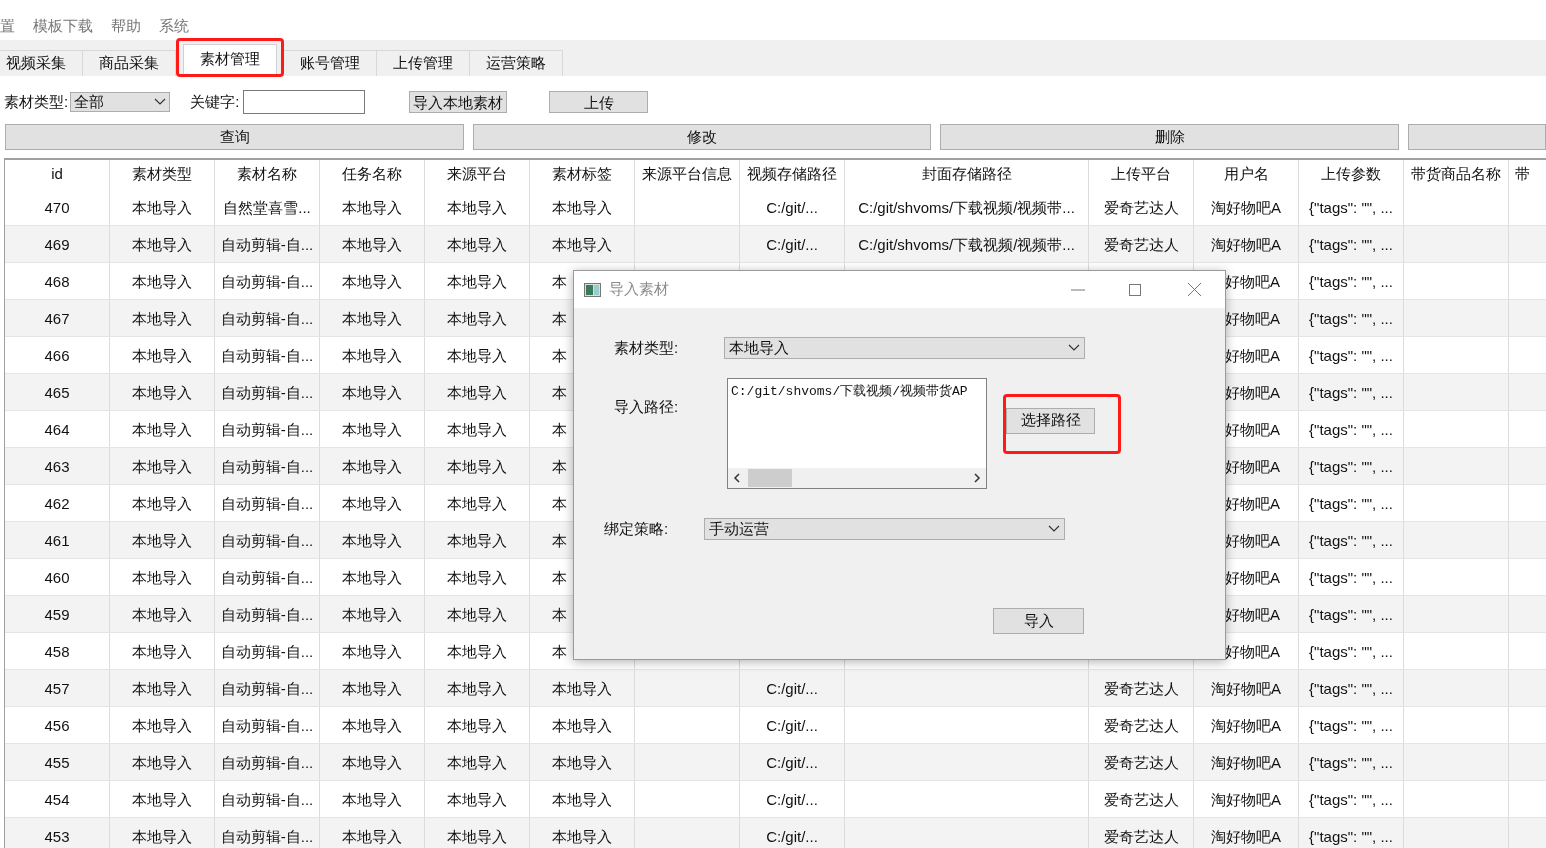  I want to click on table-cell: 453, so click(57, 836).